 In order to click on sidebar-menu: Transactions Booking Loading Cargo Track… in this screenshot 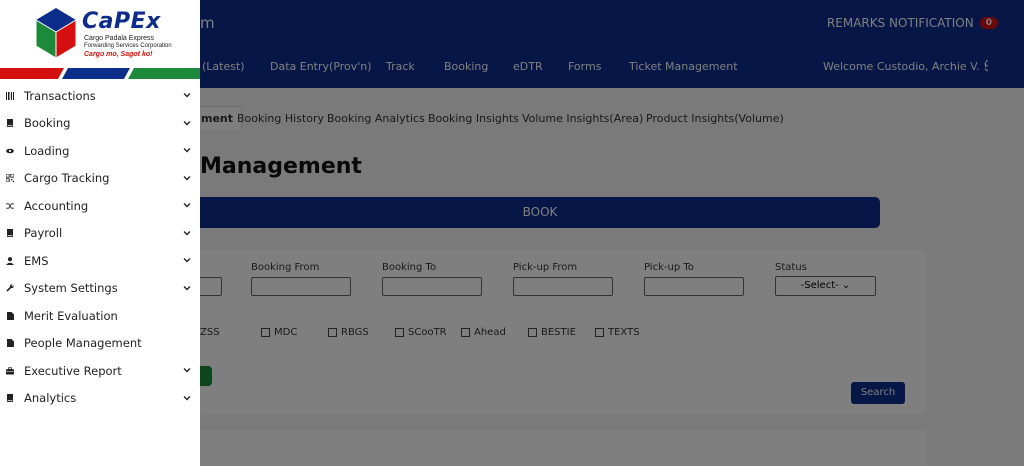, I will do `click(100, 247)`.